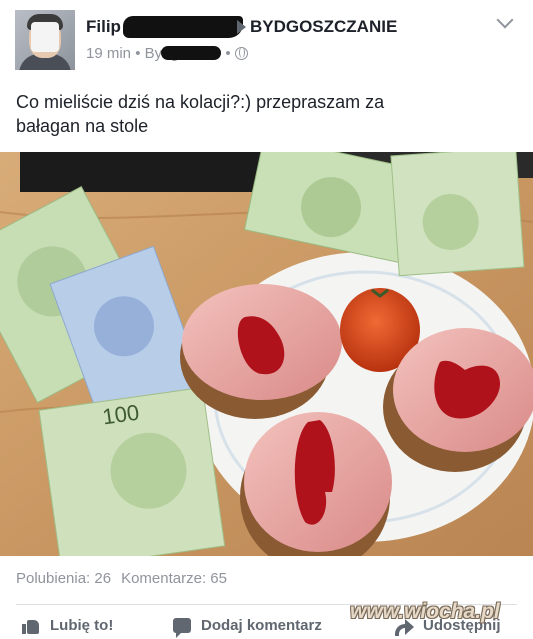 The width and height of the screenshot is (533, 639). I want to click on comment-button: Dodaj komentarz, so click(247, 627).